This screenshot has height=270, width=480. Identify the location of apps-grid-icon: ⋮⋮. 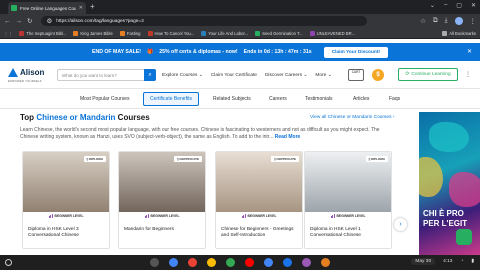
(8, 33).